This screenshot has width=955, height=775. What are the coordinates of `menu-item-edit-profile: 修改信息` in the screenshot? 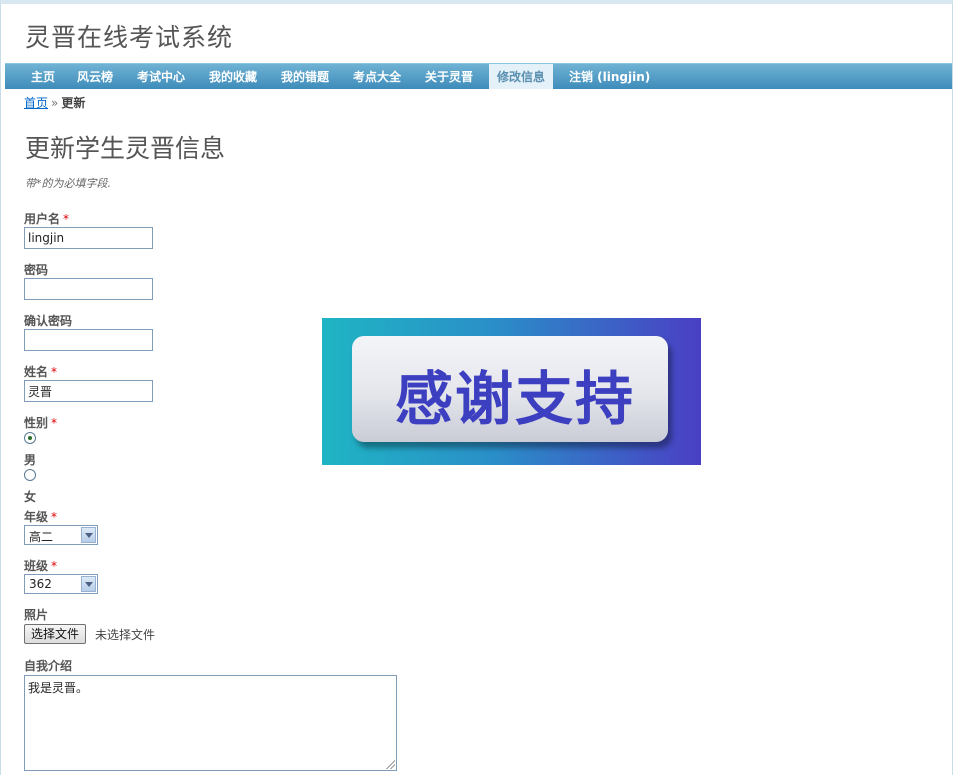 It's located at (521, 76).